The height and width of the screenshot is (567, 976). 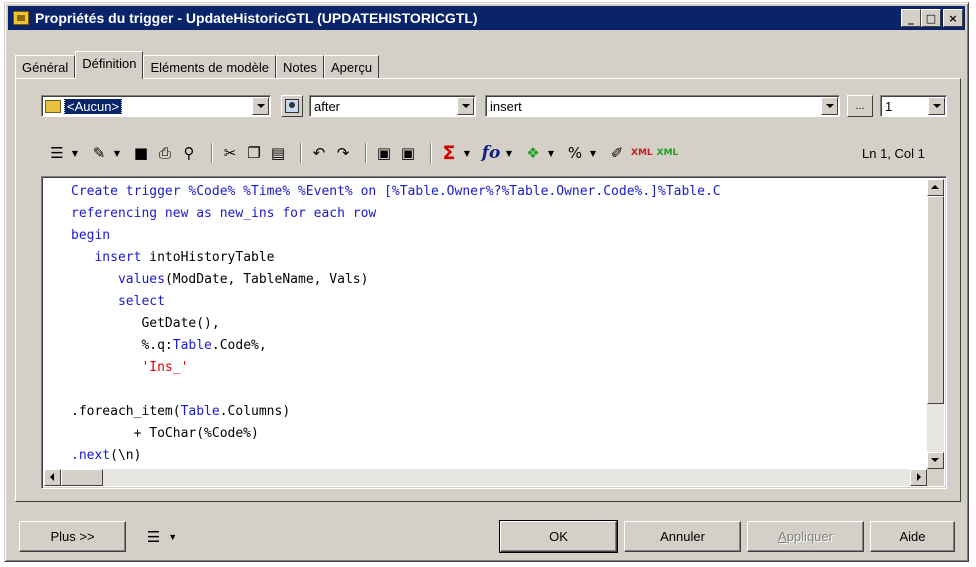 I want to click on insert-file-icon: ▣, so click(x=384, y=153).